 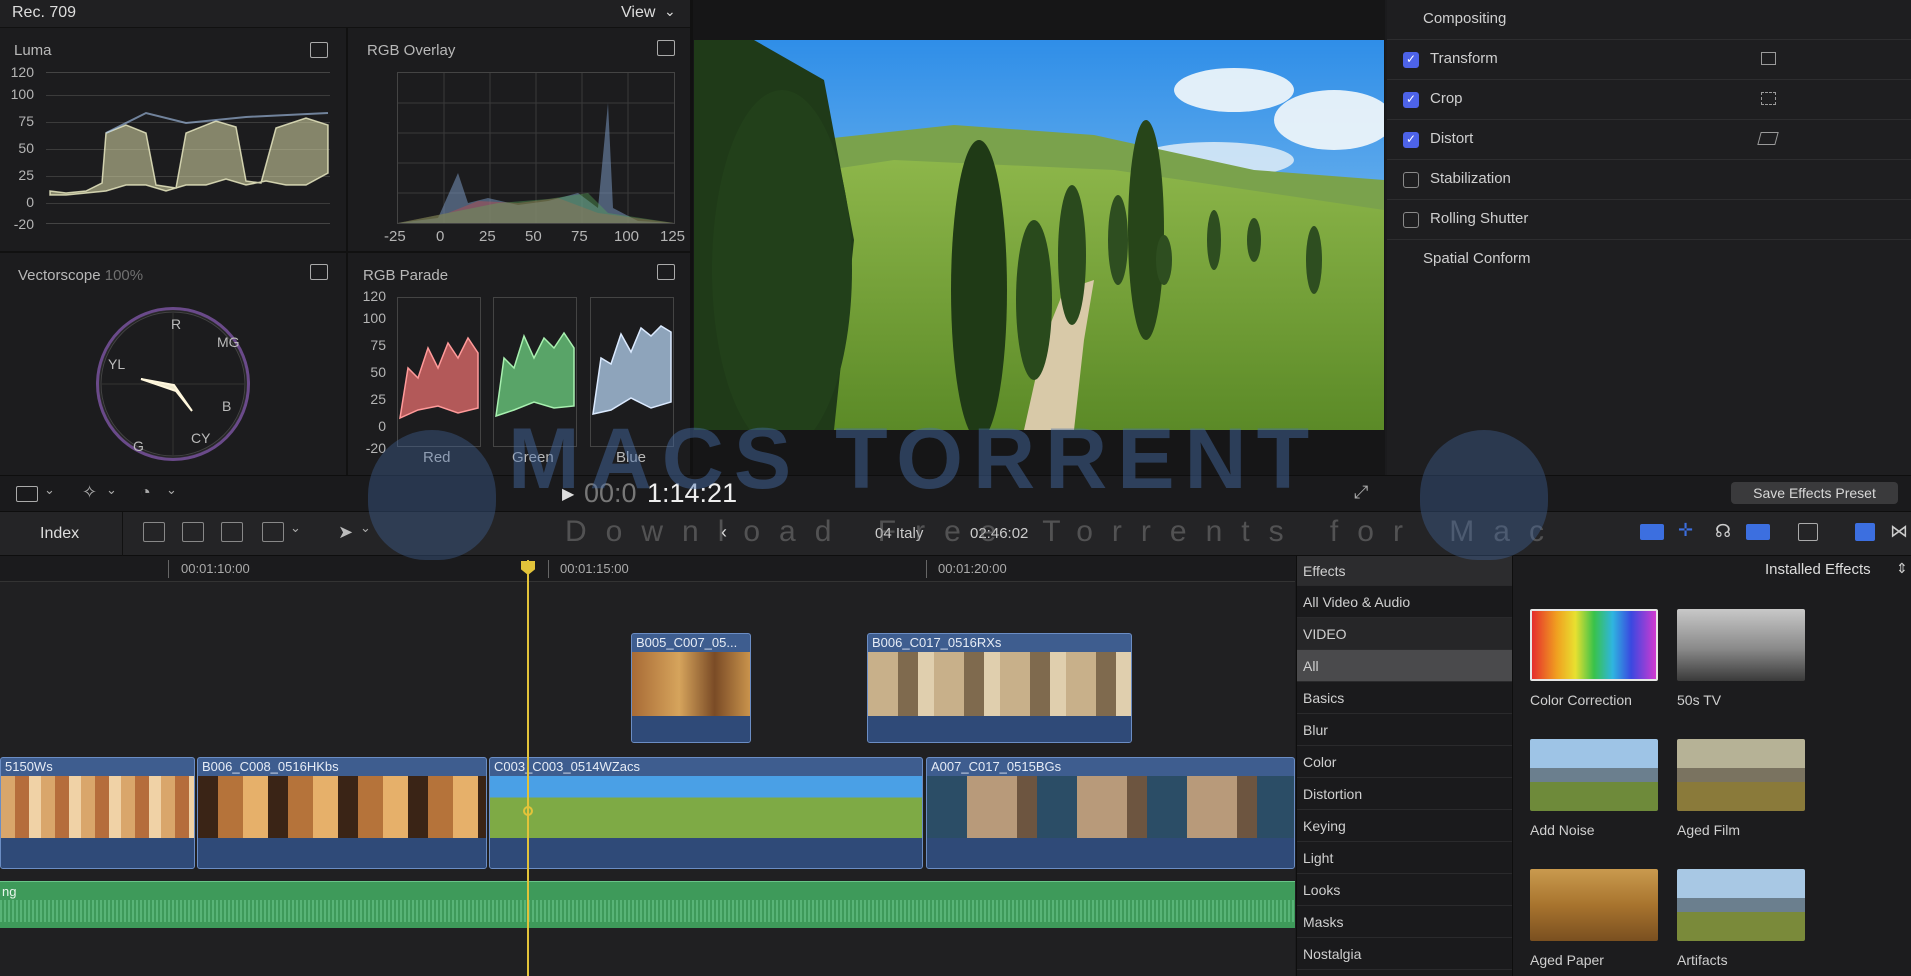 I want to click on transitions-browser-icon: ⋈, so click(x=1899, y=531).